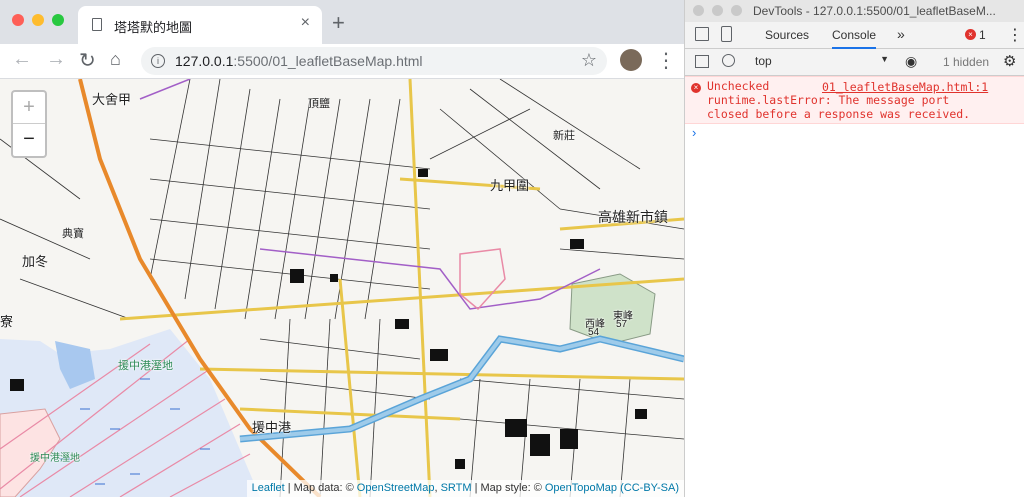  What do you see at coordinates (268, 488) in the screenshot?
I see `leaflet-link: Leaflet` at bounding box center [268, 488].